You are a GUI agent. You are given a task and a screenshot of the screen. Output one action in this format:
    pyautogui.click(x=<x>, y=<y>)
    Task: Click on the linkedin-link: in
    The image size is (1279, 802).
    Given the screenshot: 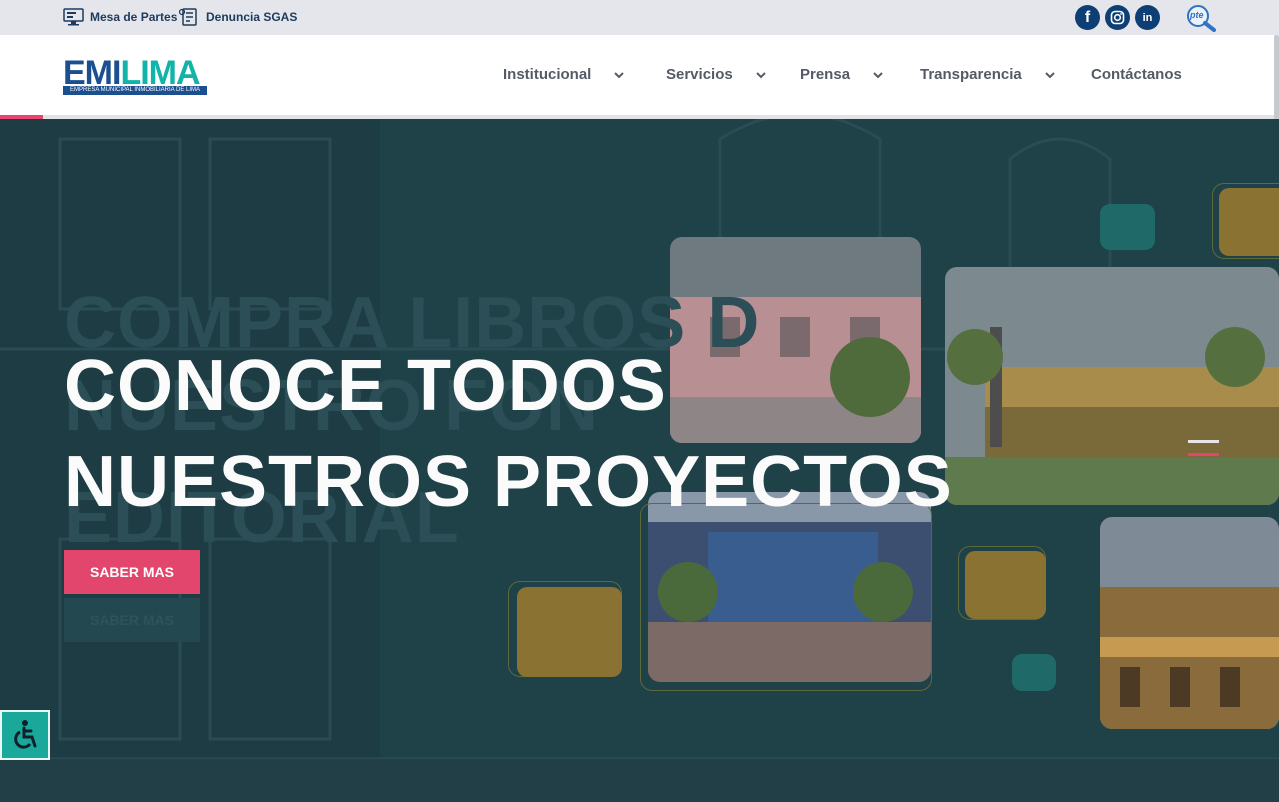 What is the action you would take?
    pyautogui.click(x=1147, y=17)
    